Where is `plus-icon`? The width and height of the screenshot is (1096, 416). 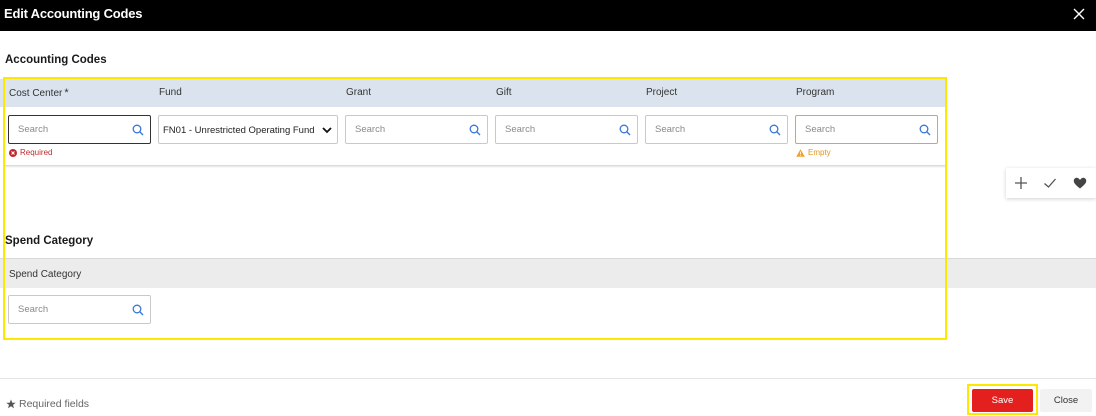
plus-icon is located at coordinates (1021, 183).